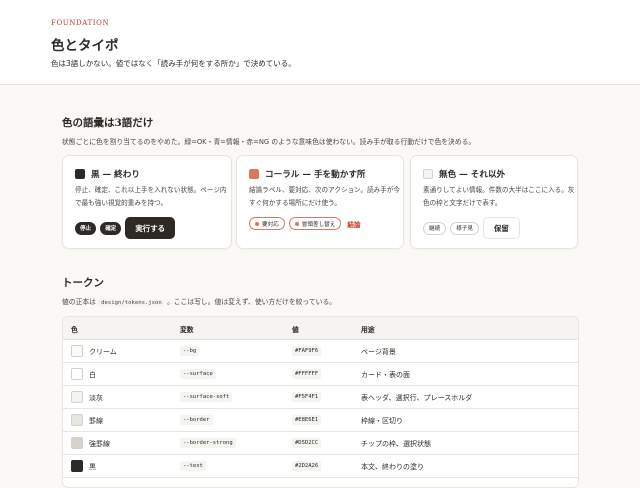  I want to click on vocab-section-title: 色の語彙は3語だけ, so click(108, 123).